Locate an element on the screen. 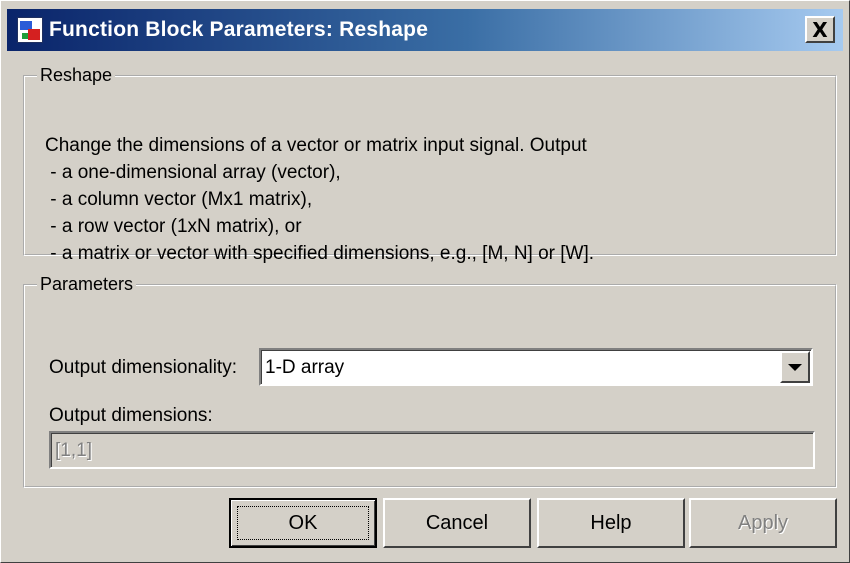 The height and width of the screenshot is (563, 850). output-dimensionality-select: 1-D array is located at coordinates (536, 367).